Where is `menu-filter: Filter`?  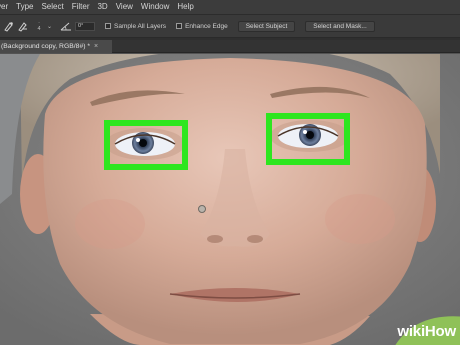 menu-filter: Filter is located at coordinates (81, 7).